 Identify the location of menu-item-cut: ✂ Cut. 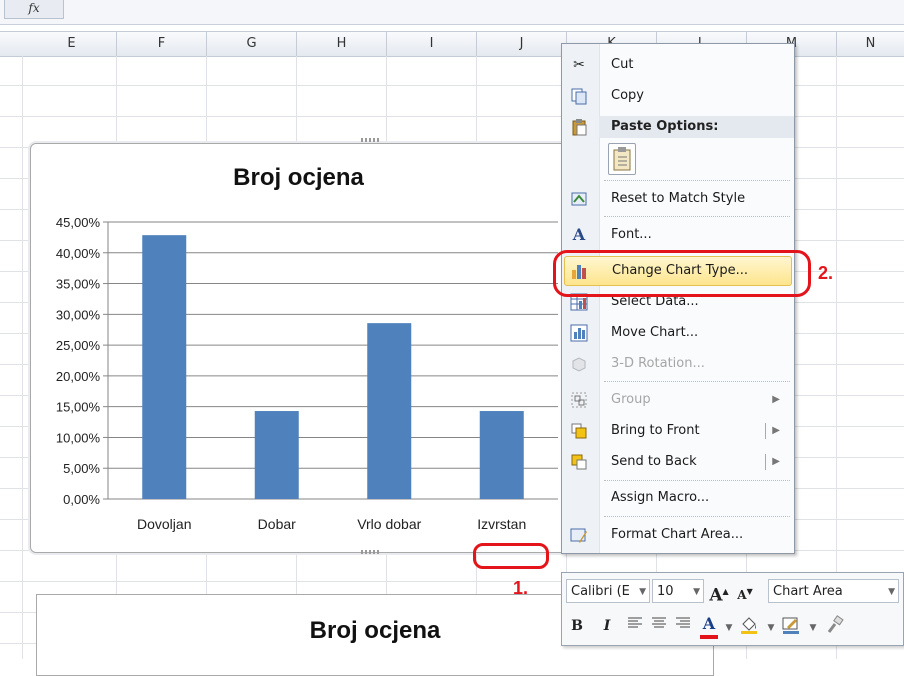
(678, 65).